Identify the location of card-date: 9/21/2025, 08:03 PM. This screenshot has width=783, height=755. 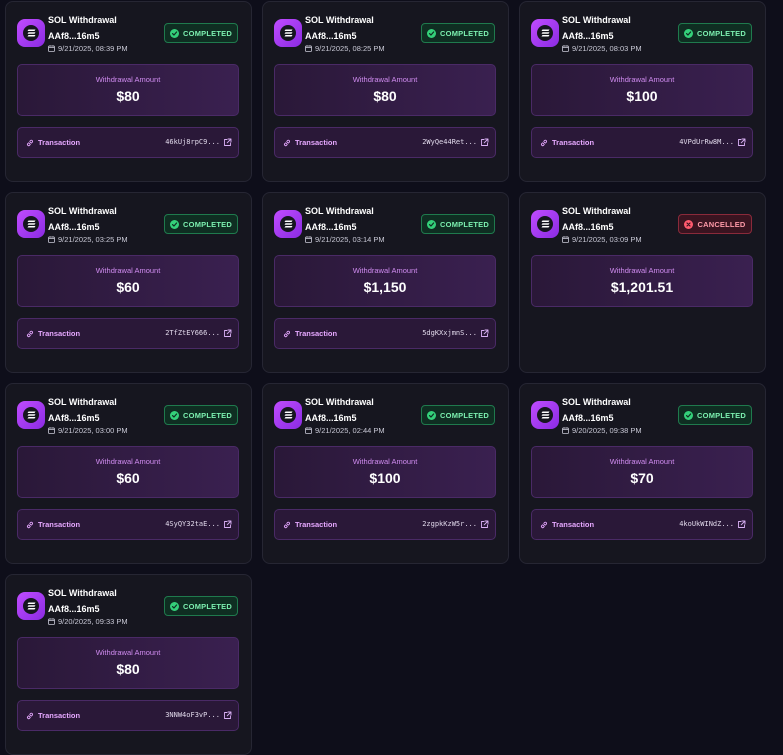
(602, 48).